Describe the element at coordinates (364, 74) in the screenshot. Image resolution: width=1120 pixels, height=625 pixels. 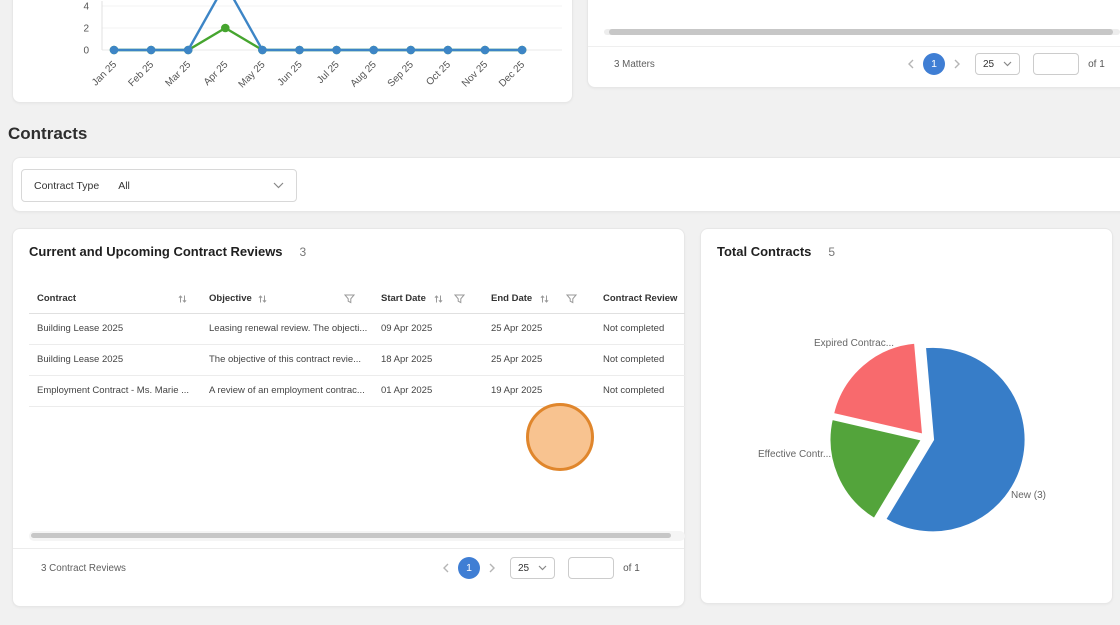
I see `x-axis-tick-label: Aug 25` at that location.